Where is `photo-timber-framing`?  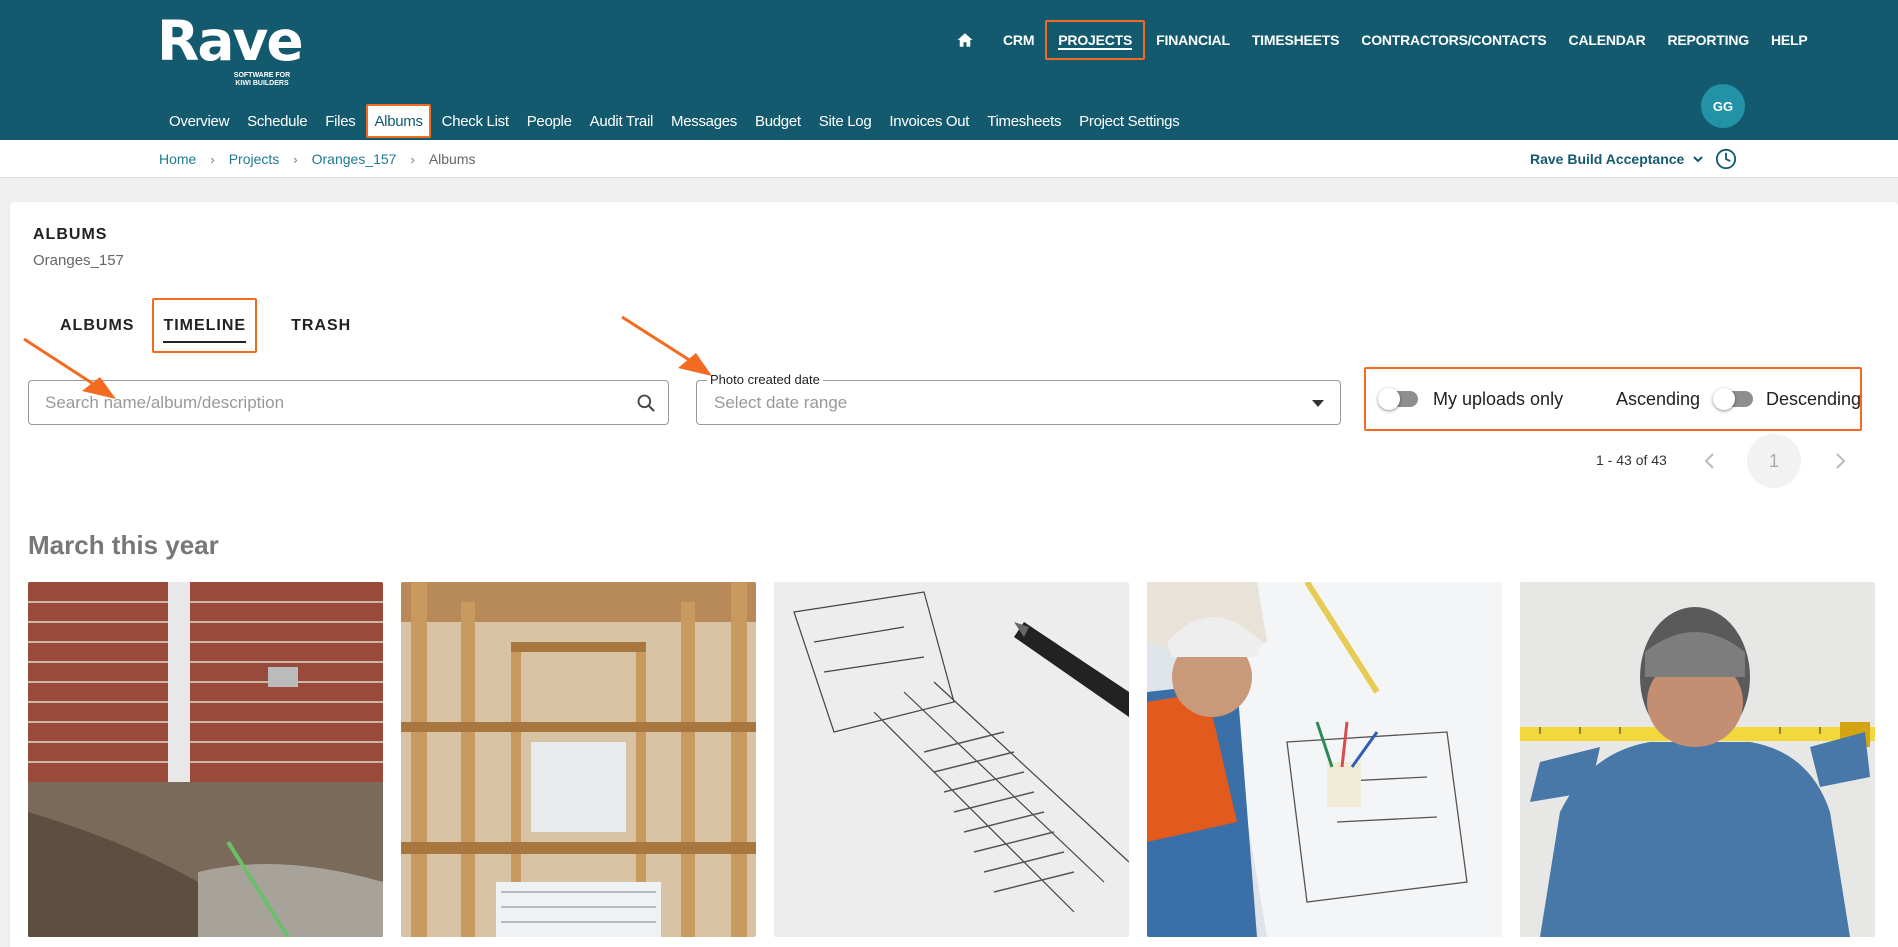 photo-timber-framing is located at coordinates (578, 759).